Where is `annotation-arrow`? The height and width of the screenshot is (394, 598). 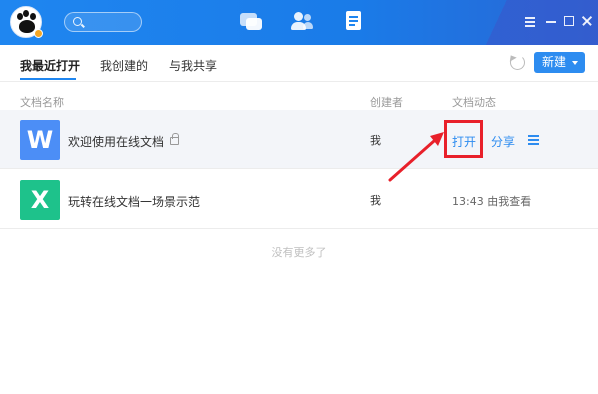 annotation-arrow is located at coordinates (416, 157).